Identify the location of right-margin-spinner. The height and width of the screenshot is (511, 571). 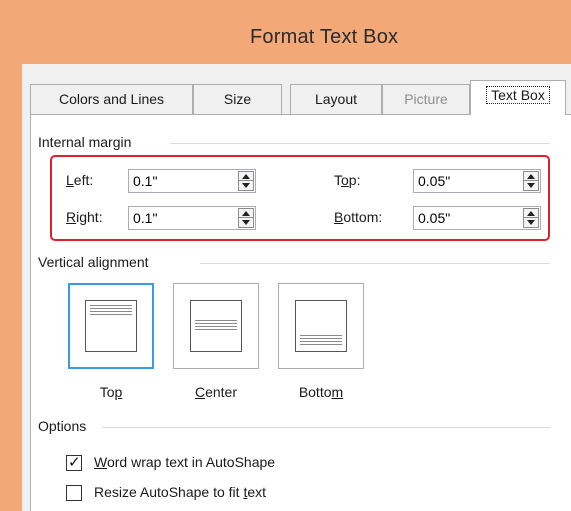
(246, 218).